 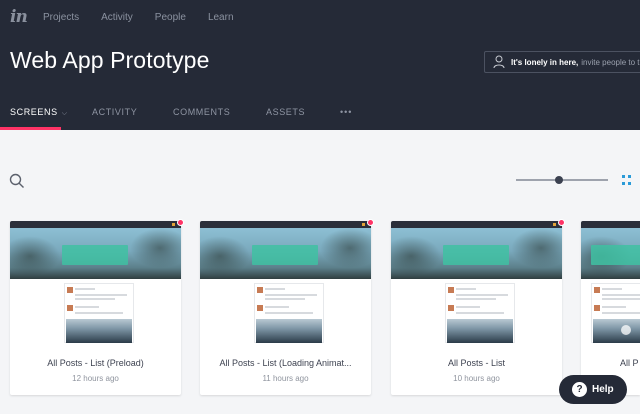 I want to click on search-icon, so click(x=17, y=181).